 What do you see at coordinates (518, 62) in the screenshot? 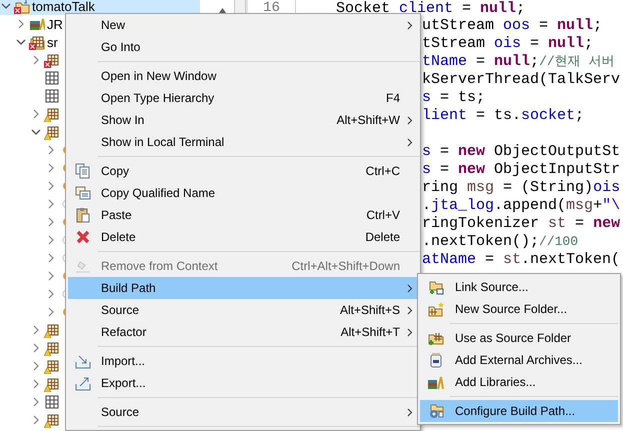
I see `code-line: tName = null;//현재 서버` at bounding box center [518, 62].